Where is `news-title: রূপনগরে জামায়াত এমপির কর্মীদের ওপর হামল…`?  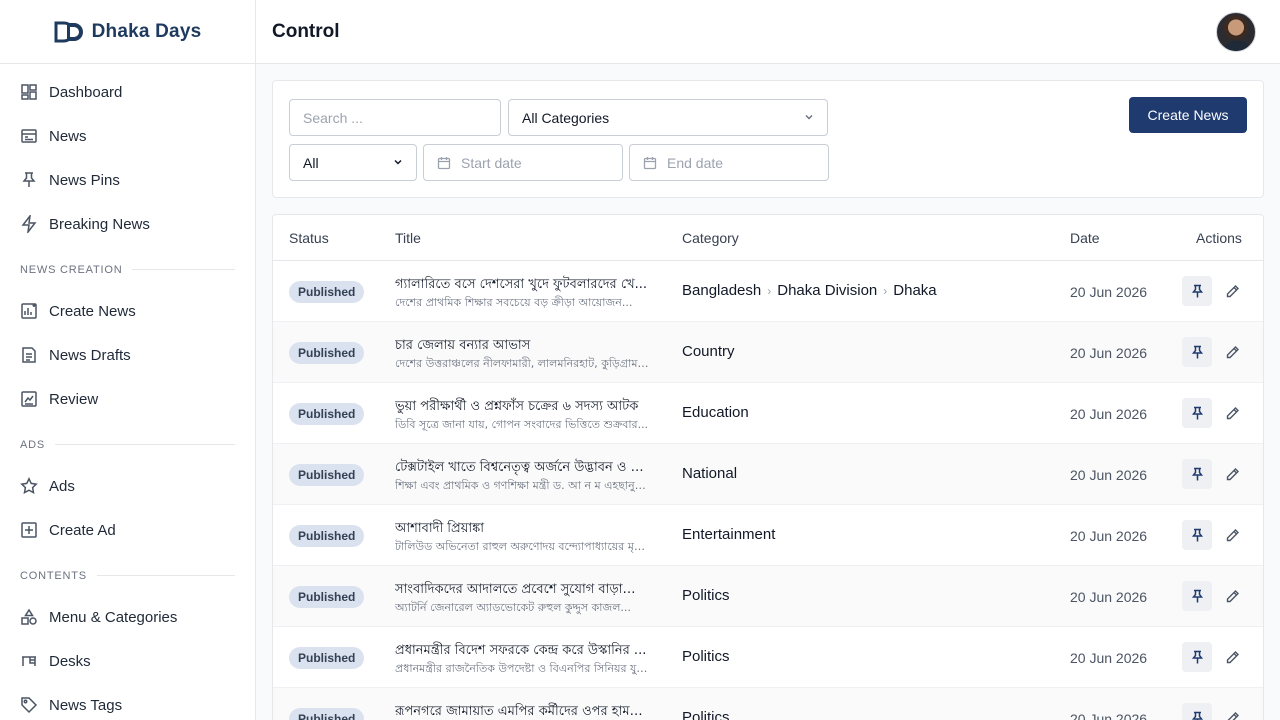
news-title: রূপনগরে জামায়াত এমপির কর্মীদের ওপর হামল… is located at coordinates (522, 711).